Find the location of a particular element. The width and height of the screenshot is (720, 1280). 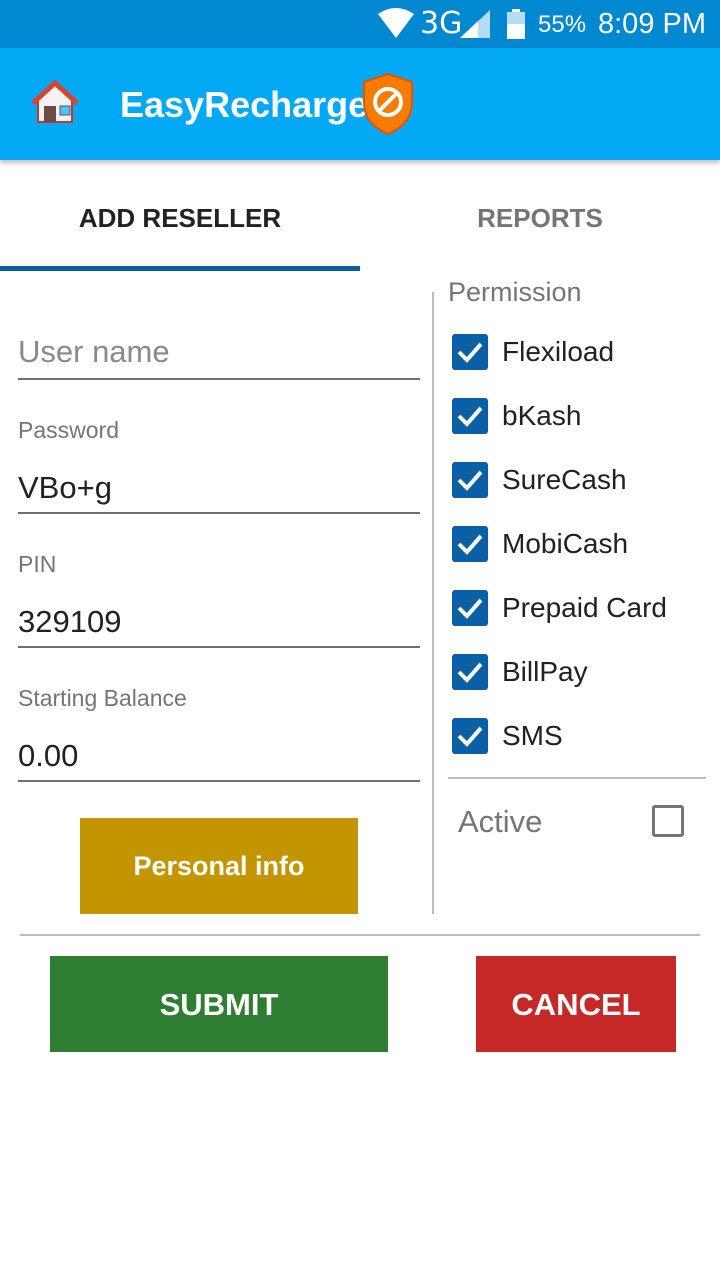

home-icon is located at coordinates (55, 104).